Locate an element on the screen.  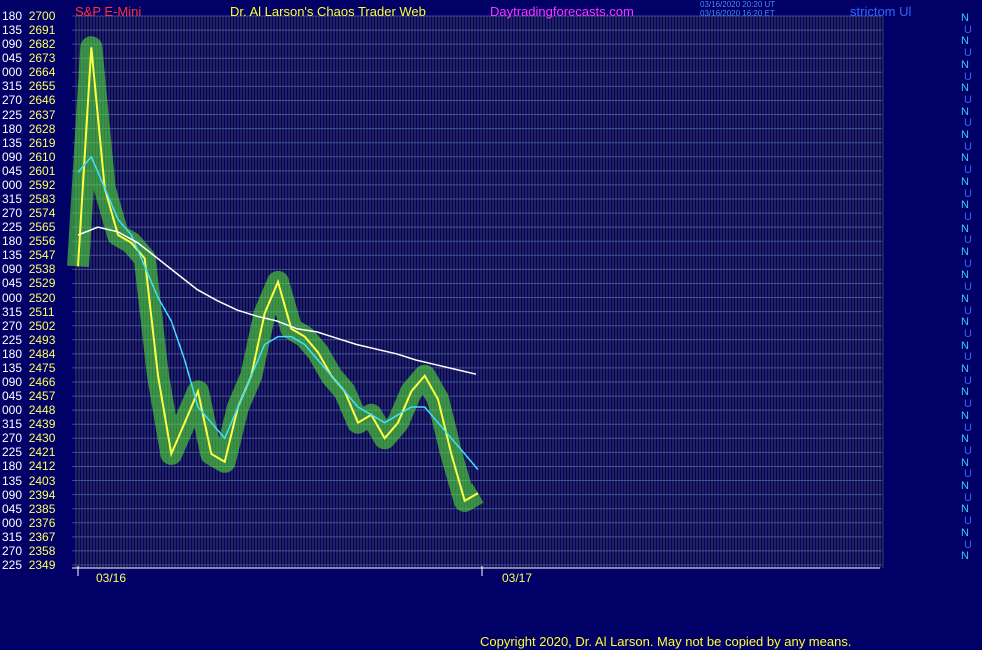
price-label: 2394 is located at coordinates (39, 494).